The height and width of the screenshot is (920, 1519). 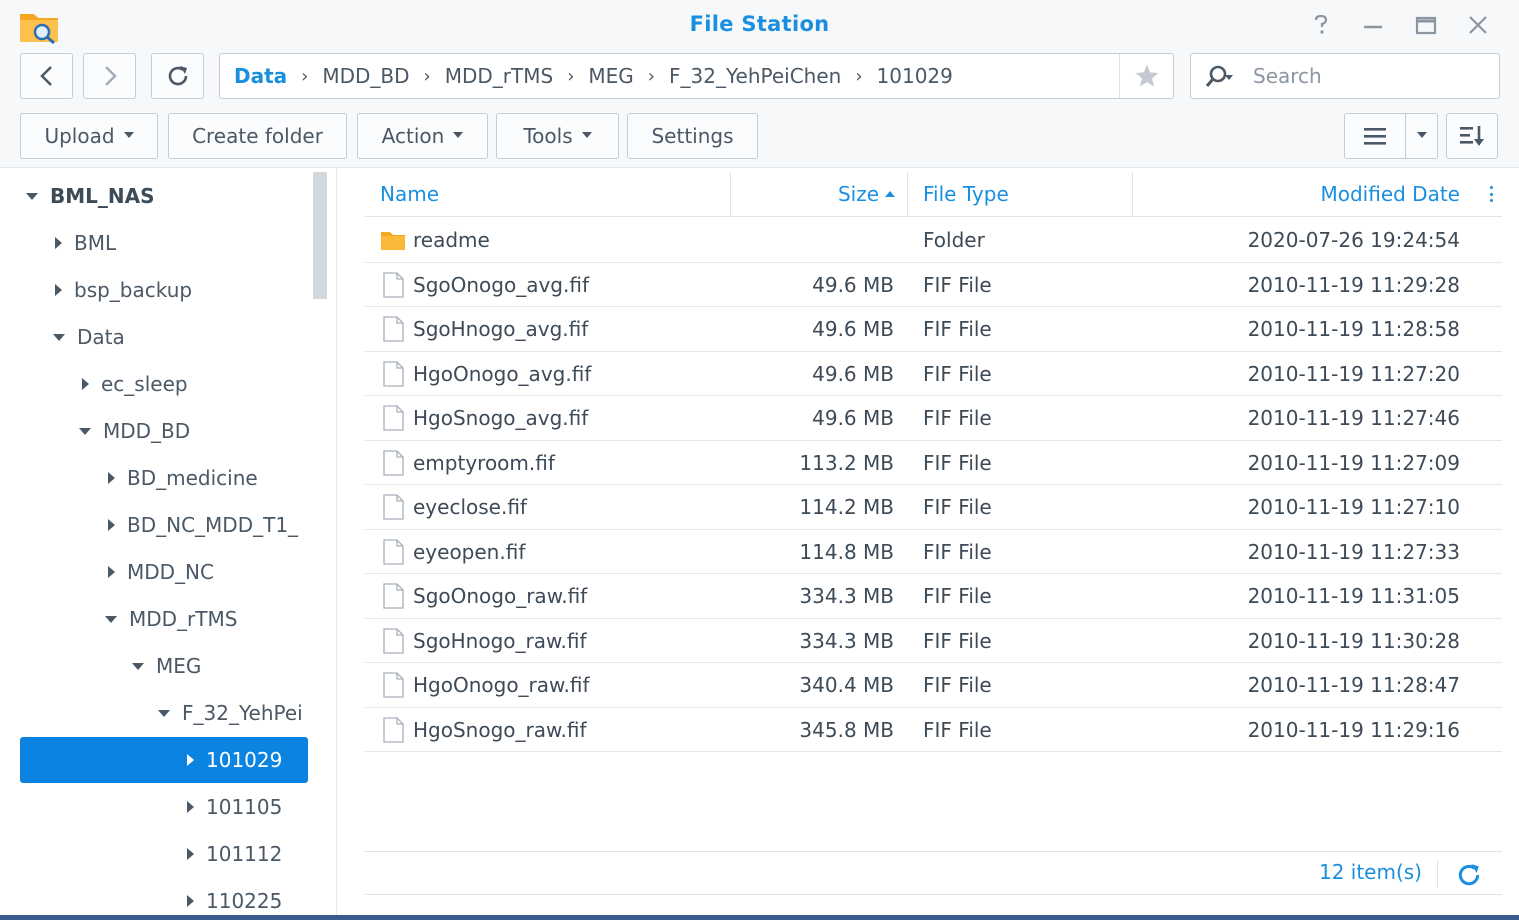 I want to click on modified-date: 2010-11-19 11:29:16, so click(x=1353, y=729).